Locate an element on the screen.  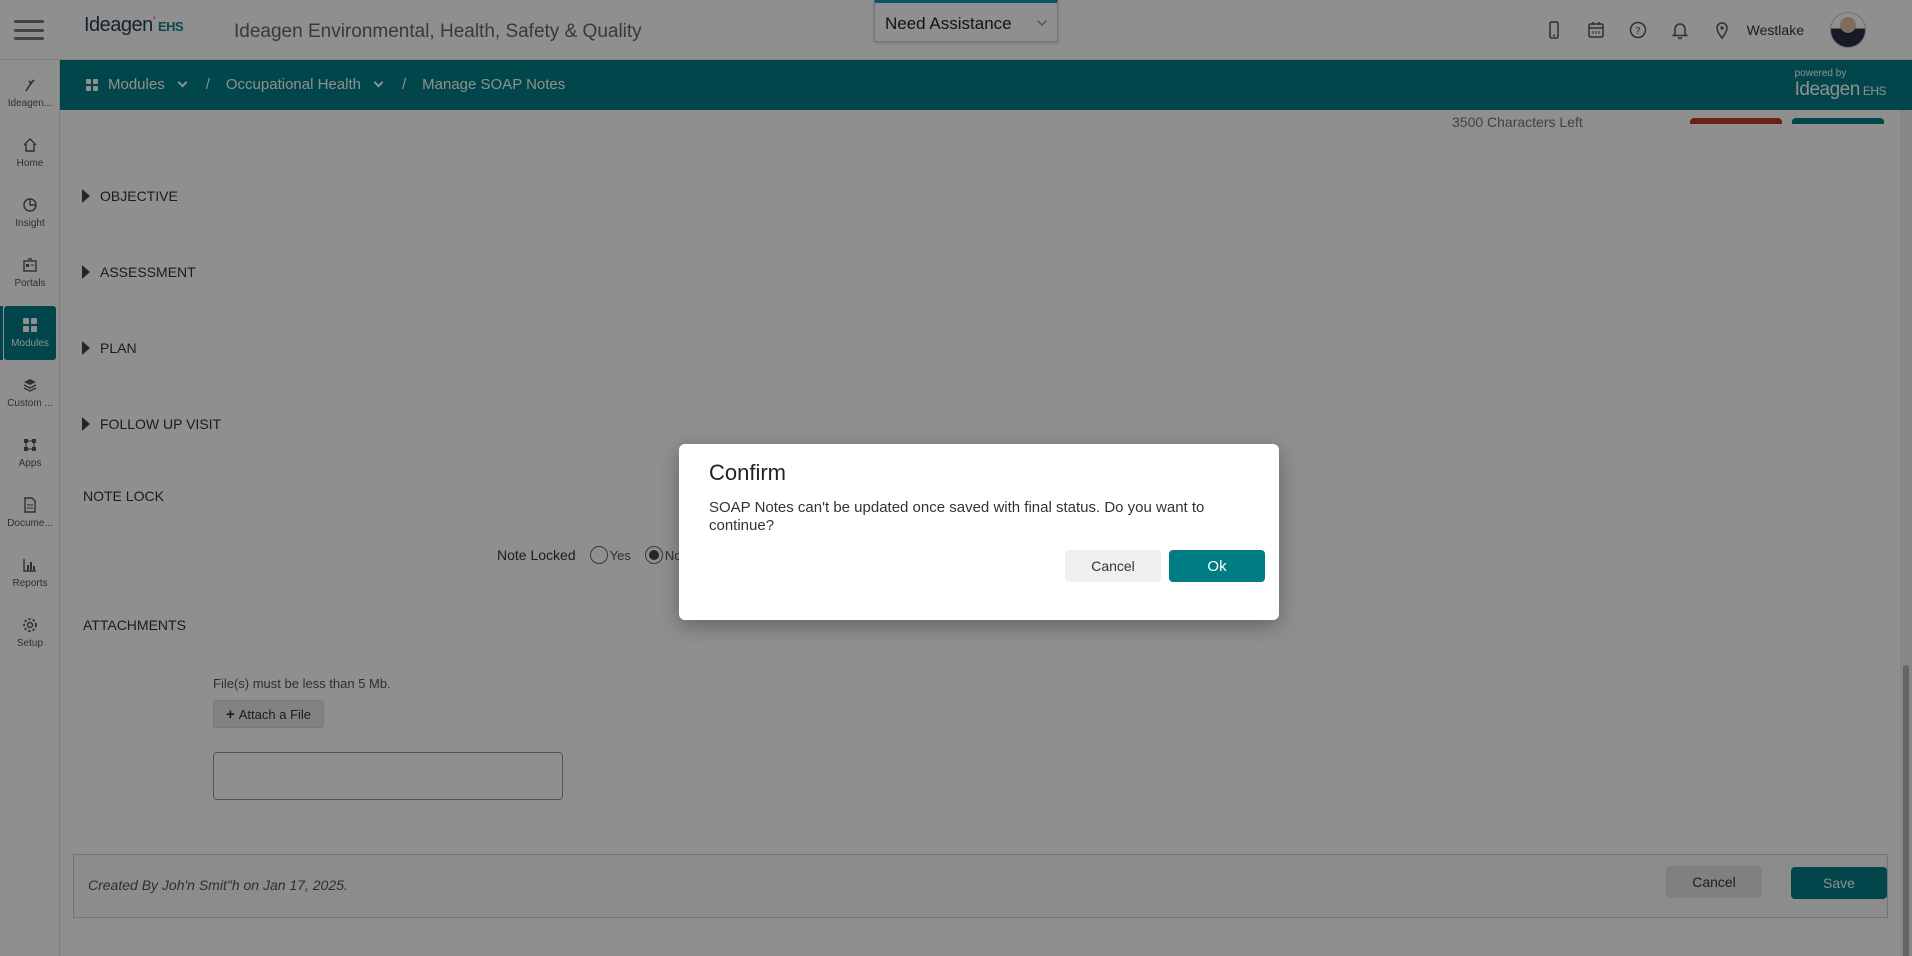
dialog-cancel-button: Cancel is located at coordinates (1113, 566).